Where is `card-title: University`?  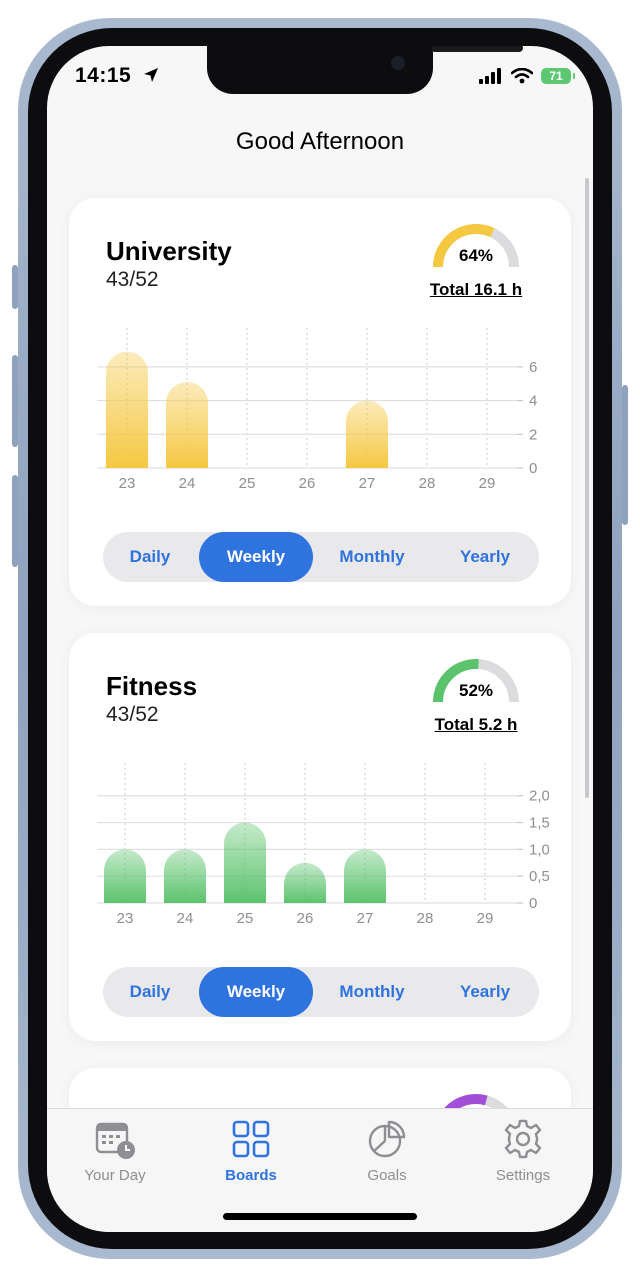
card-title: University is located at coordinates (169, 251).